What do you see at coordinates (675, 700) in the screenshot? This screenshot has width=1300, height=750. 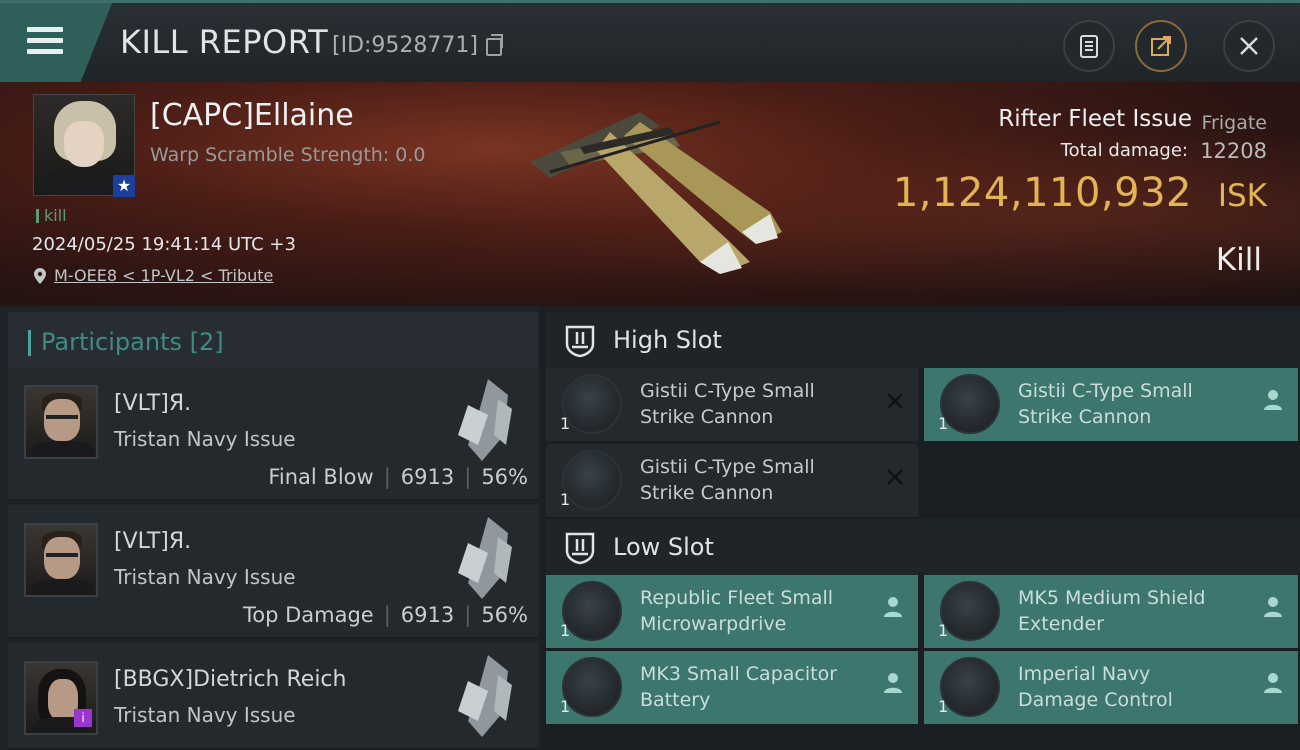 I see `module-name-line2: Battery` at bounding box center [675, 700].